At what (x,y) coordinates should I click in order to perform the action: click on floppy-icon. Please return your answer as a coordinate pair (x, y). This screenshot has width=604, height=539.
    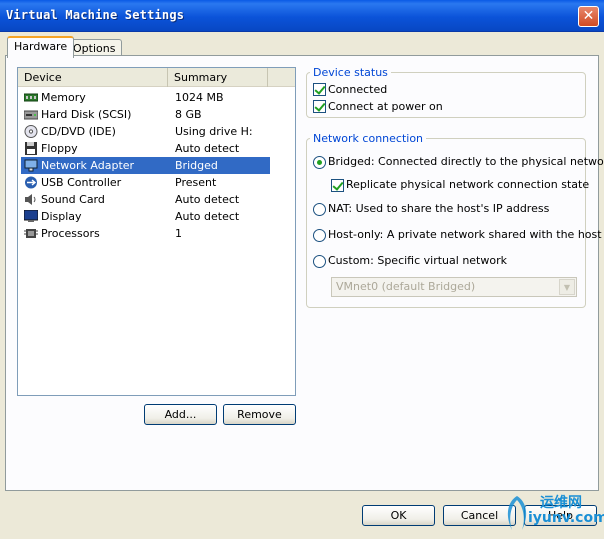
    Looking at the image, I should click on (31, 148).